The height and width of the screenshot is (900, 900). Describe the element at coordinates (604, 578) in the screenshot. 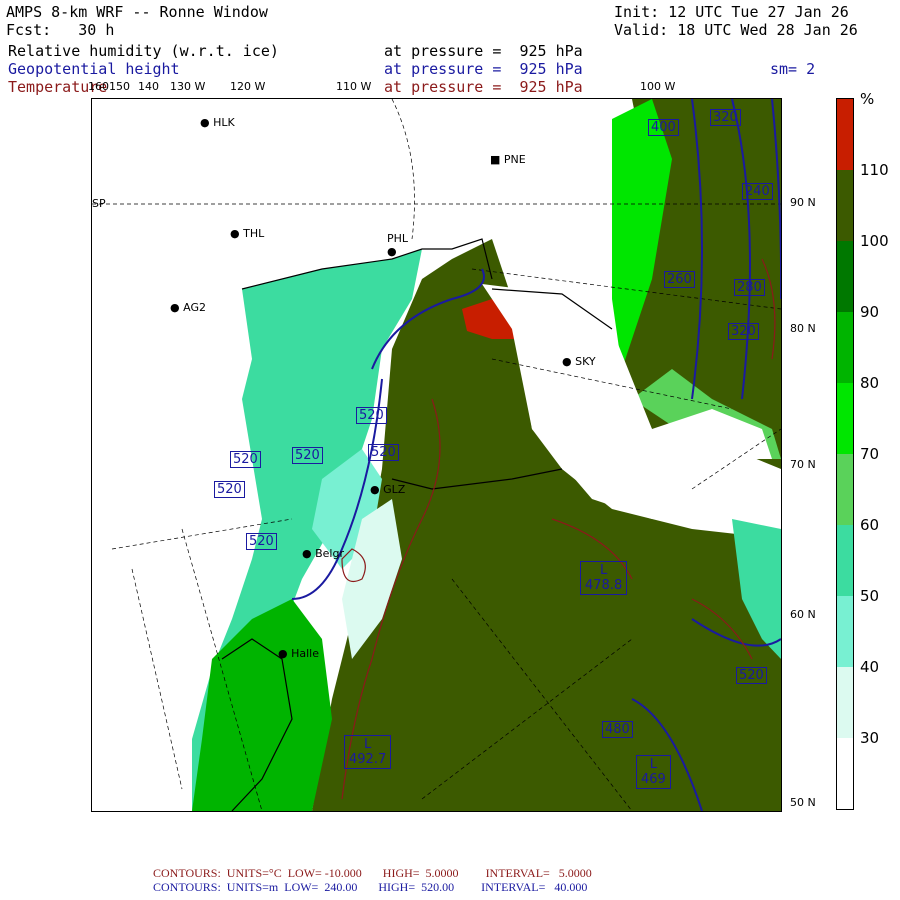

I see `low-pressure-label: L 478.8` at that location.